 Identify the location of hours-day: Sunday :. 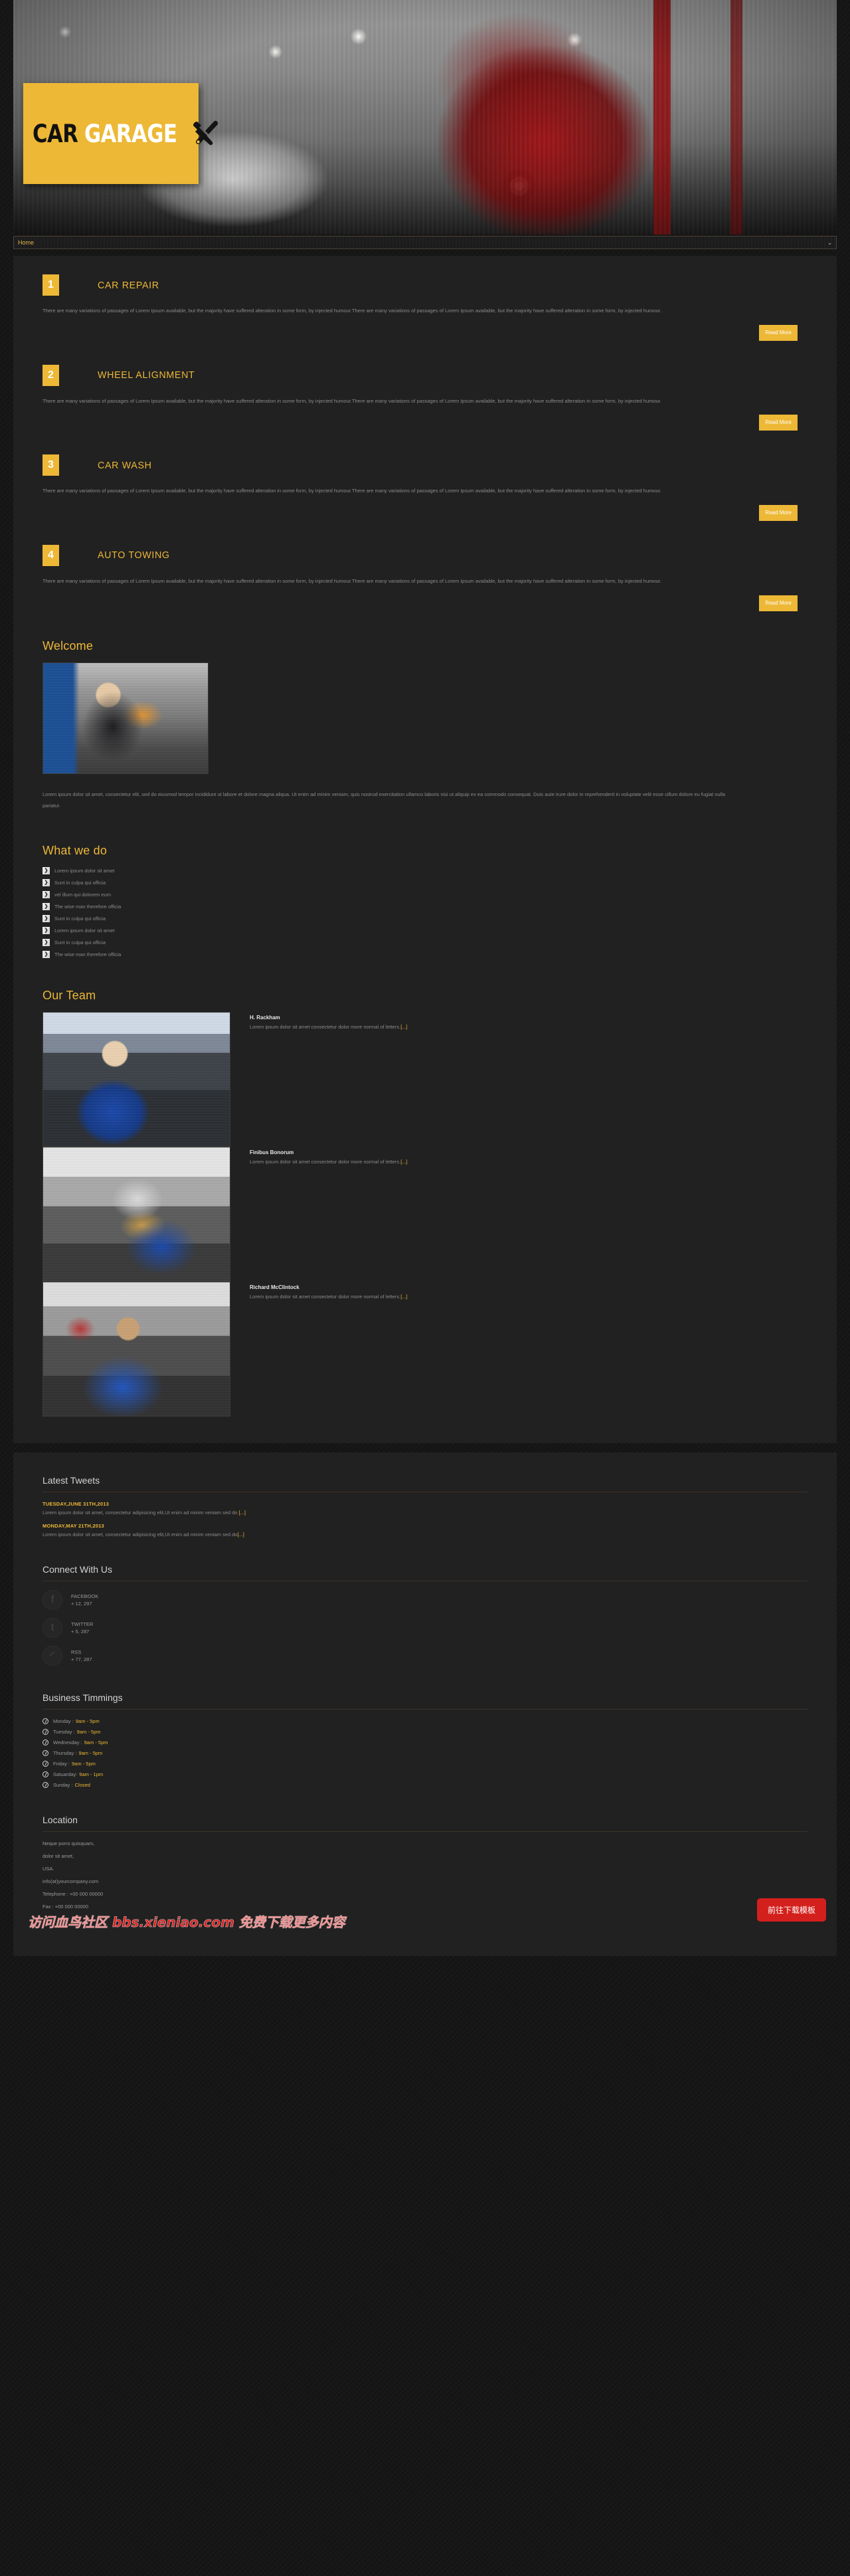
(63, 1785).